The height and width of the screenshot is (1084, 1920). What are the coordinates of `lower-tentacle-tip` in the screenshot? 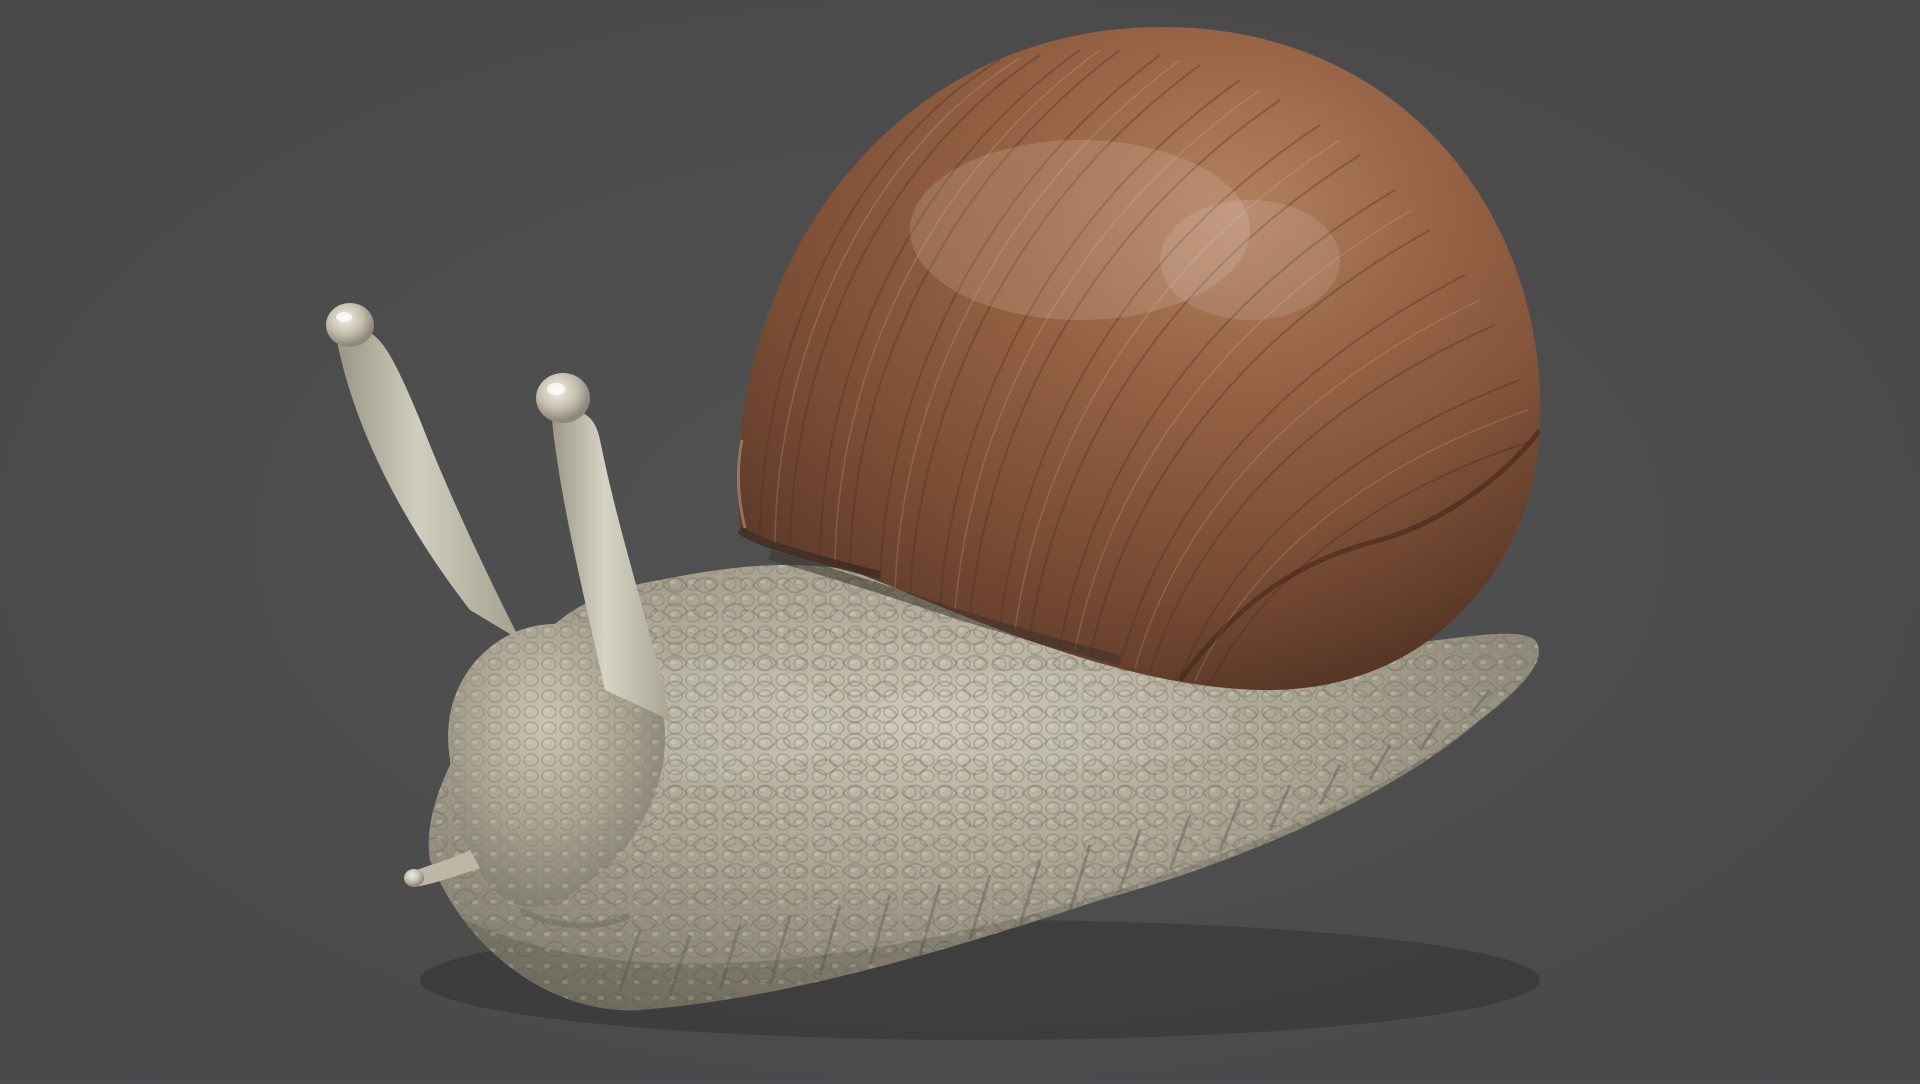 It's located at (414, 878).